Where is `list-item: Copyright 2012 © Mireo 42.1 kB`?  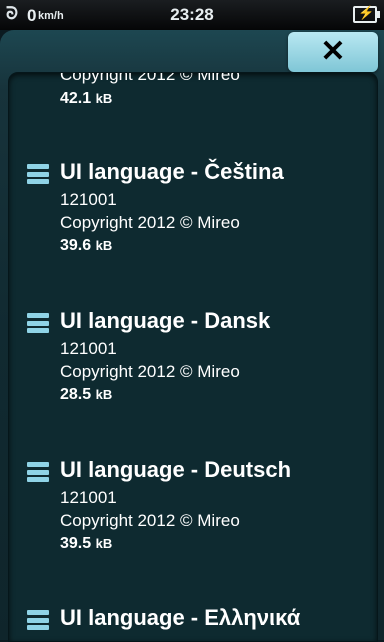 list-item: Copyright 2012 © Mireo 42.1 kB is located at coordinates (193, 93).